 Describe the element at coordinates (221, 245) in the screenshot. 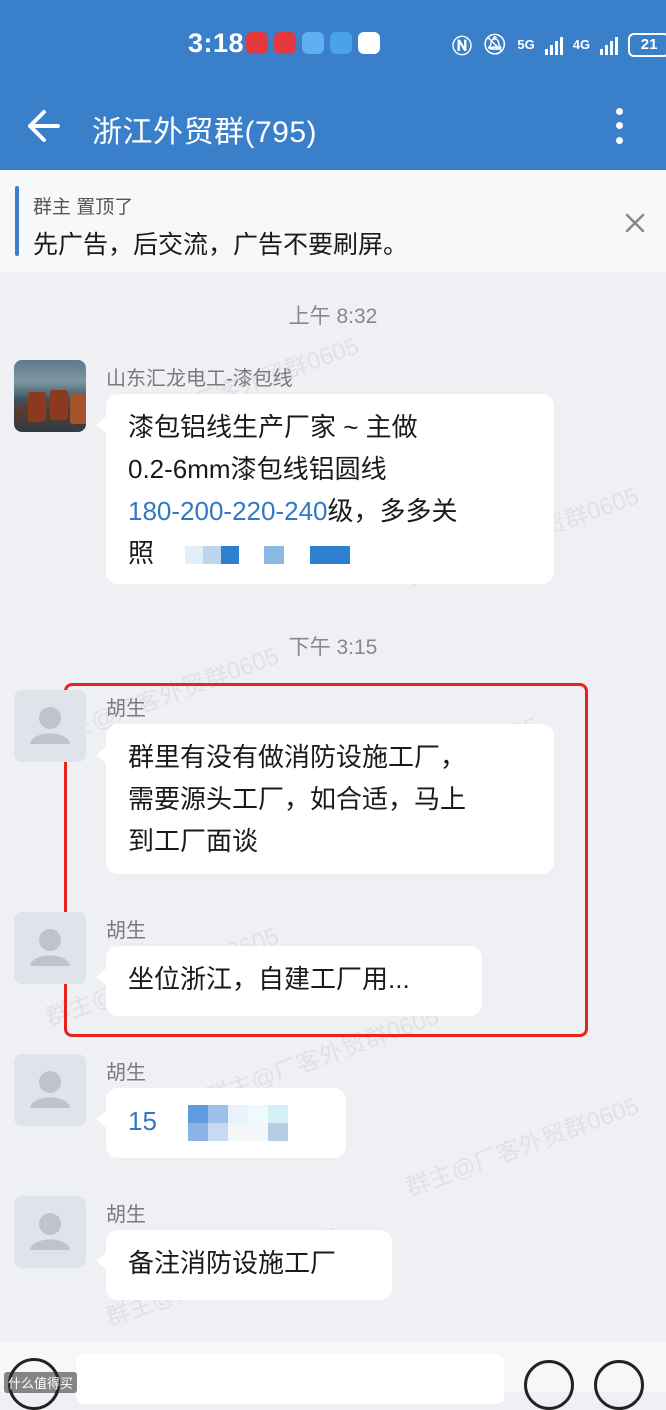

I see `pinned-text: 先广告，后交流，广告不要刷屏。` at that location.